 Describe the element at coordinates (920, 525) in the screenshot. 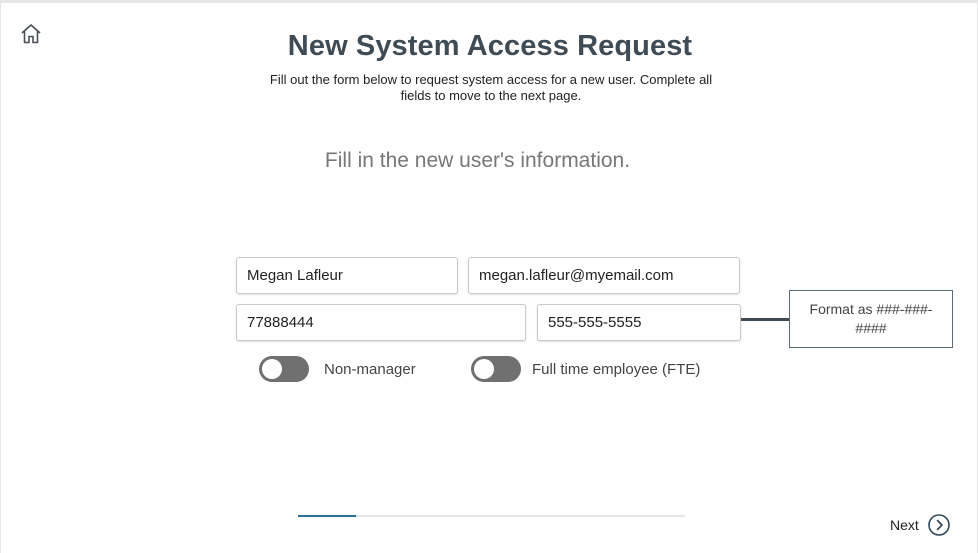

I see `next-button: Next` at that location.